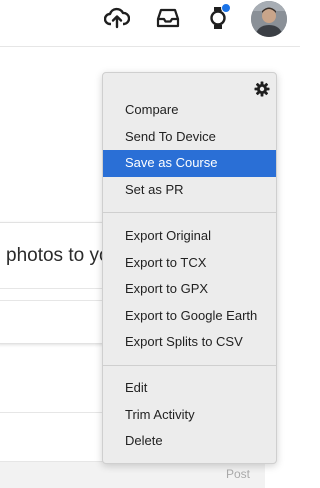 The height and width of the screenshot is (488, 320). Describe the element at coordinates (238, 474) in the screenshot. I see `post-button: Post` at that location.